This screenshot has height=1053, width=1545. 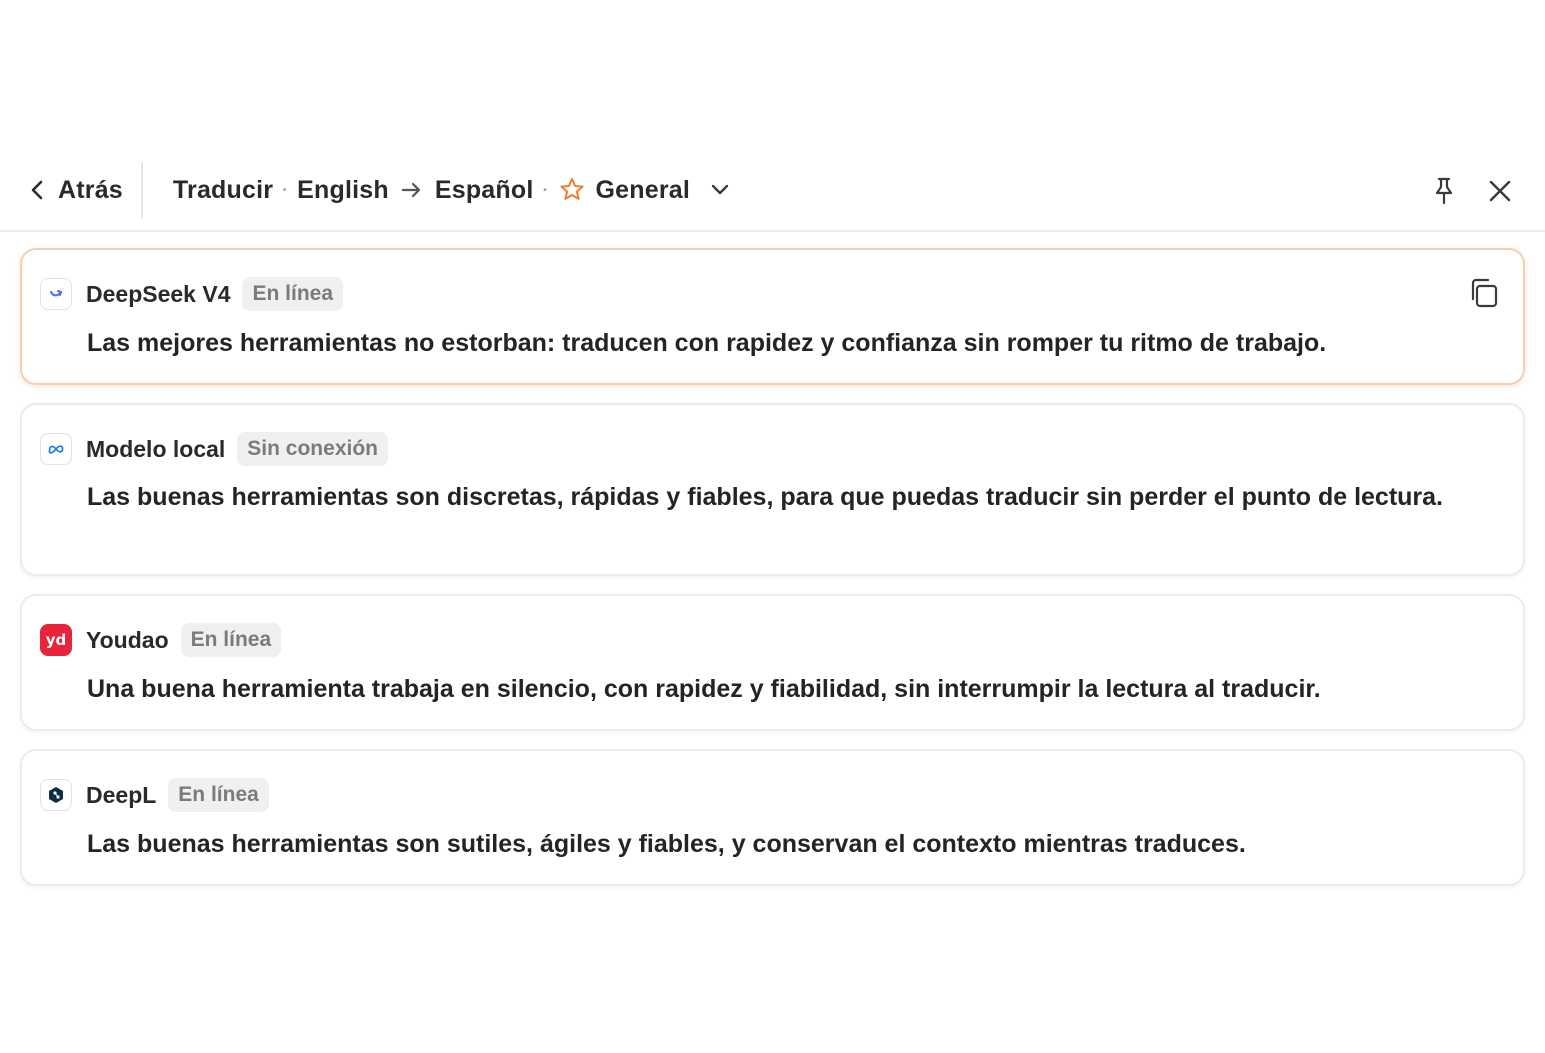 What do you see at coordinates (720, 189) in the screenshot?
I see `chevron-down-icon` at bounding box center [720, 189].